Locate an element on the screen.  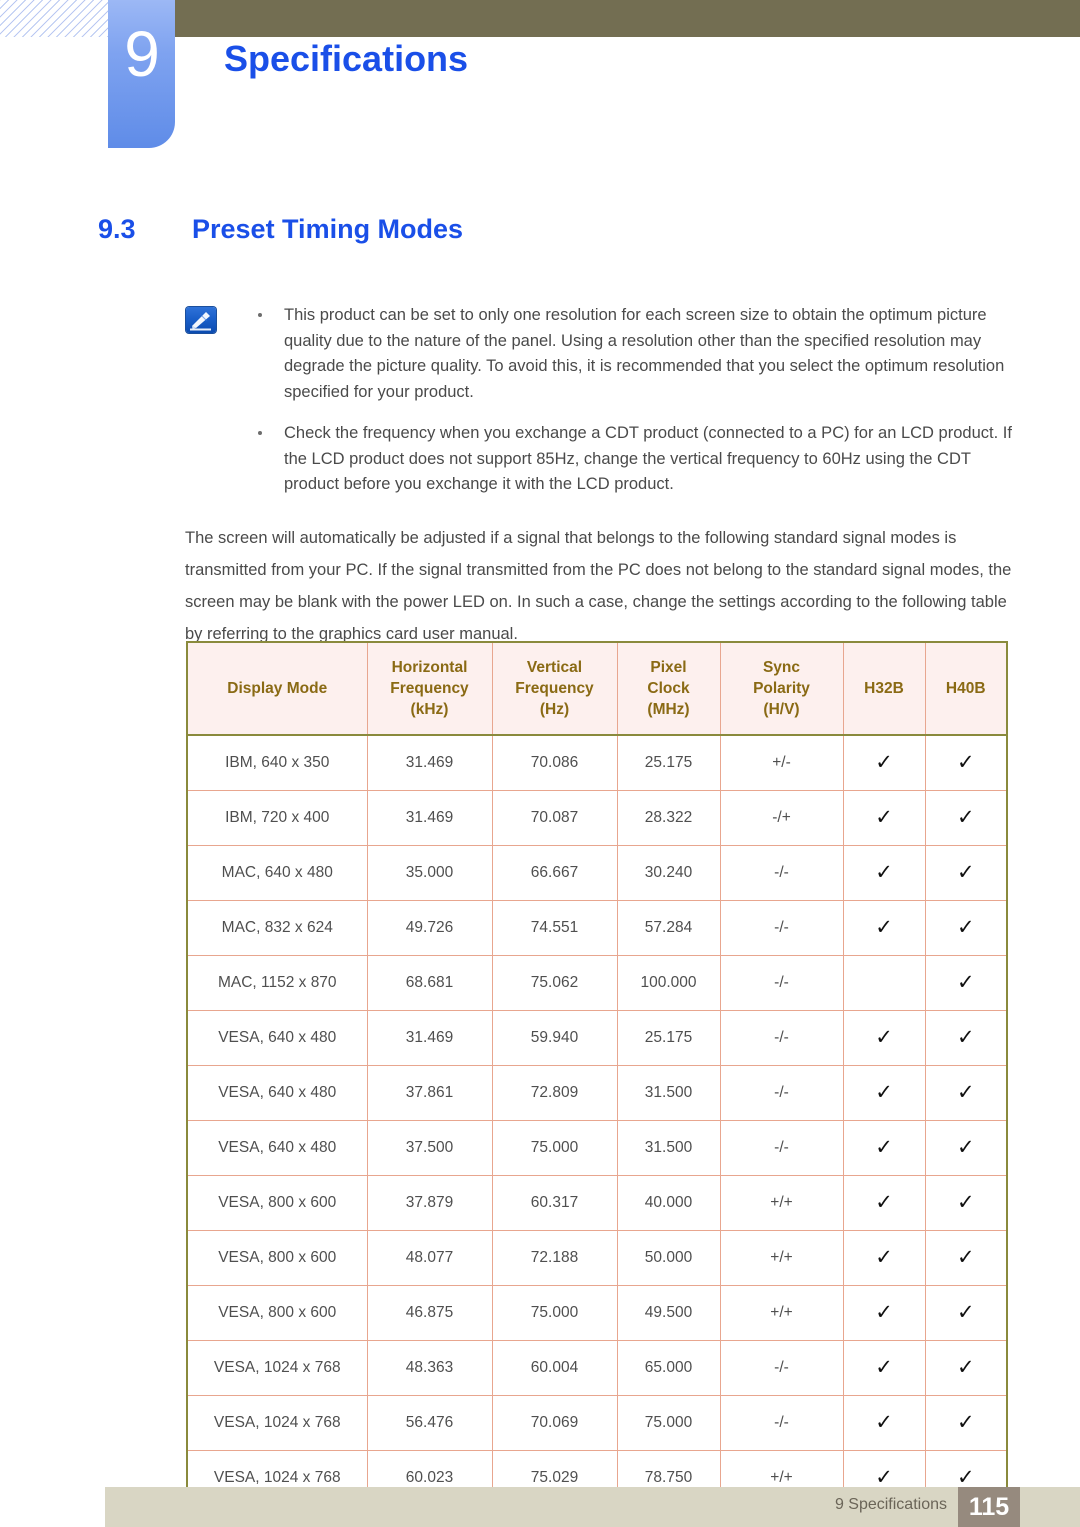
table-row: VESA, 800 x 600 48.077 72.188 50.000 +/+ ✓ ✓ is located at coordinates (597, 1258).